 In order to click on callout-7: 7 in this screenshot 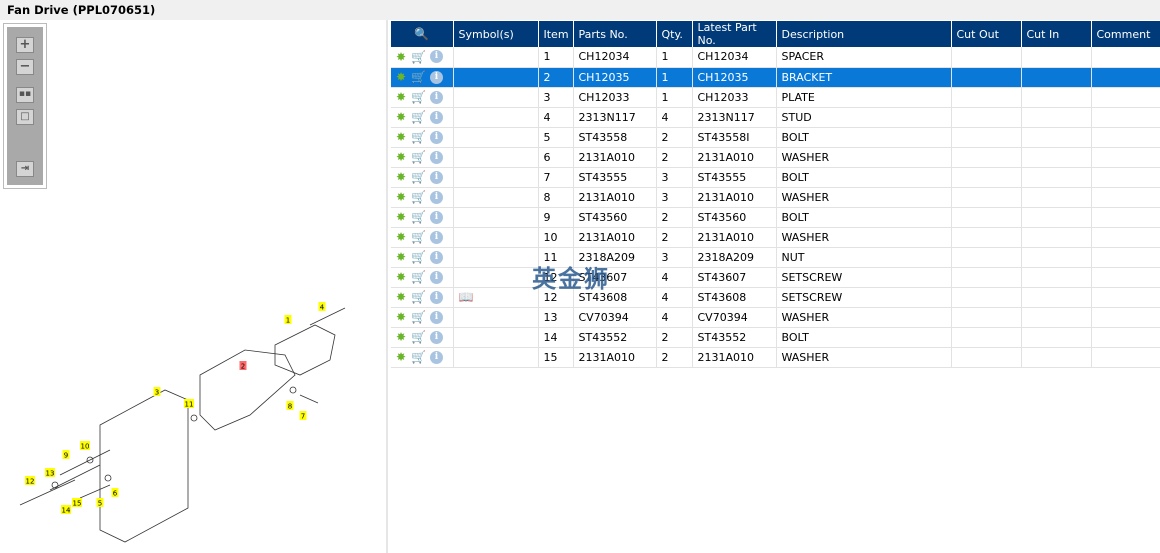, I will do `click(303, 416)`.